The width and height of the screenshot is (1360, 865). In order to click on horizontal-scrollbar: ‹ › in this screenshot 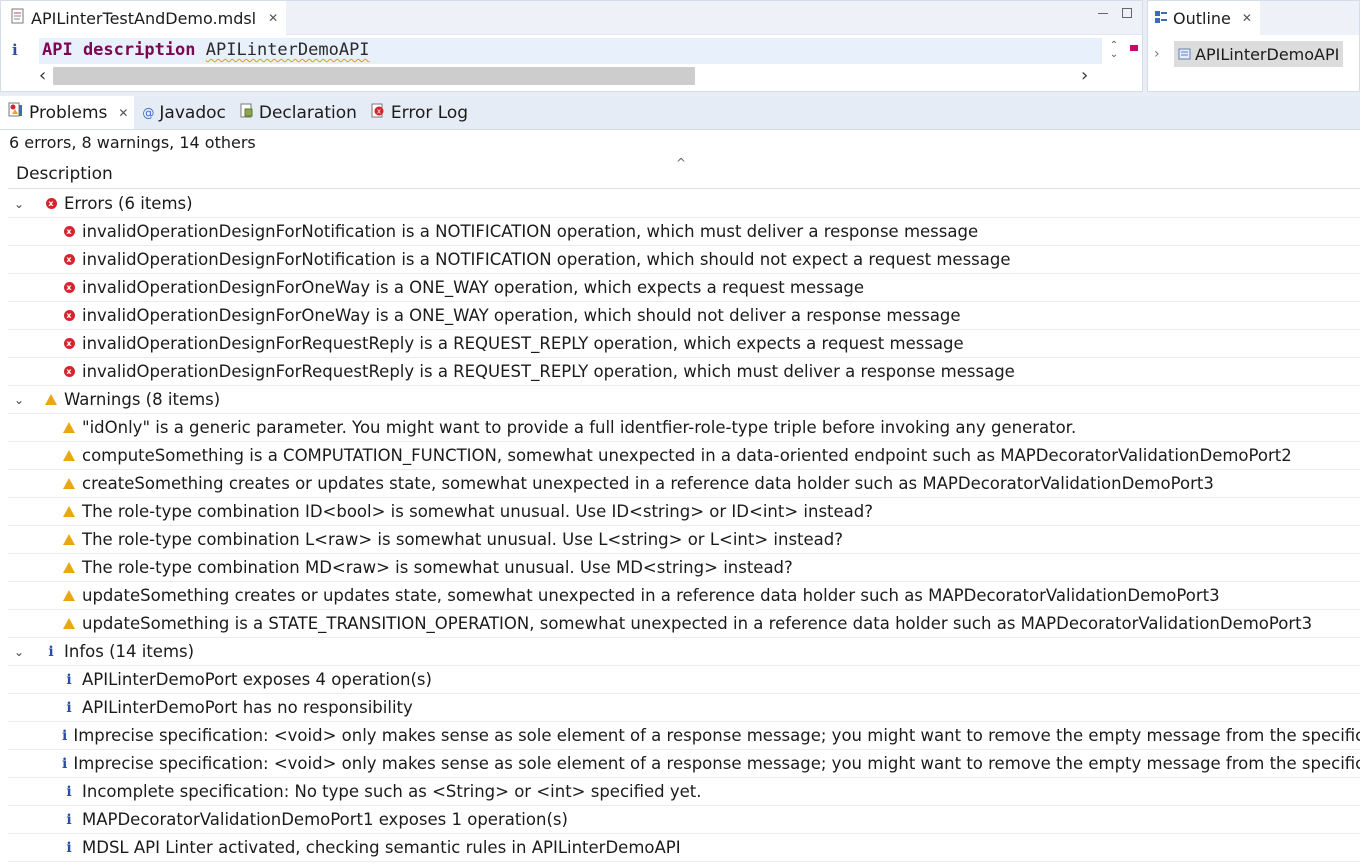, I will do `click(570, 76)`.